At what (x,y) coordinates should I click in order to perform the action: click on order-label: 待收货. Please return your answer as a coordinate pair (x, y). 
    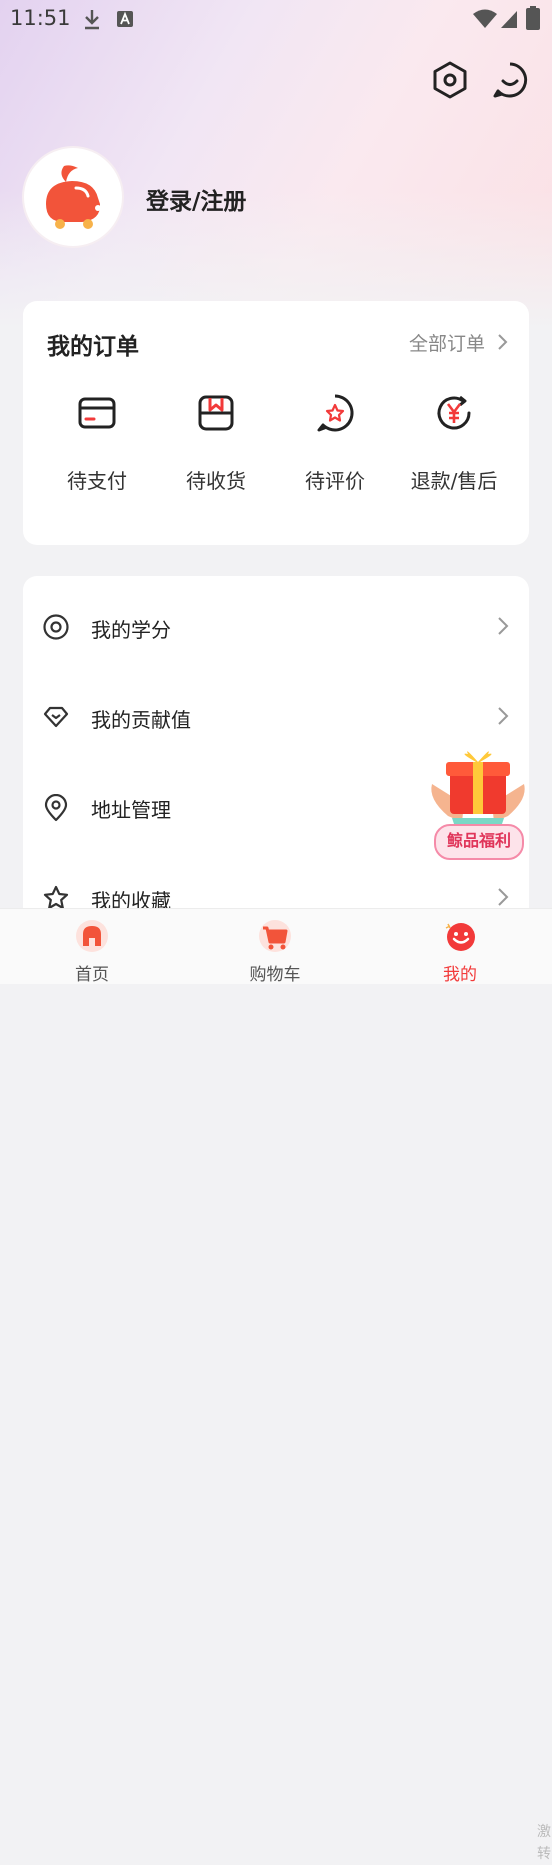
    Looking at the image, I should click on (216, 481).